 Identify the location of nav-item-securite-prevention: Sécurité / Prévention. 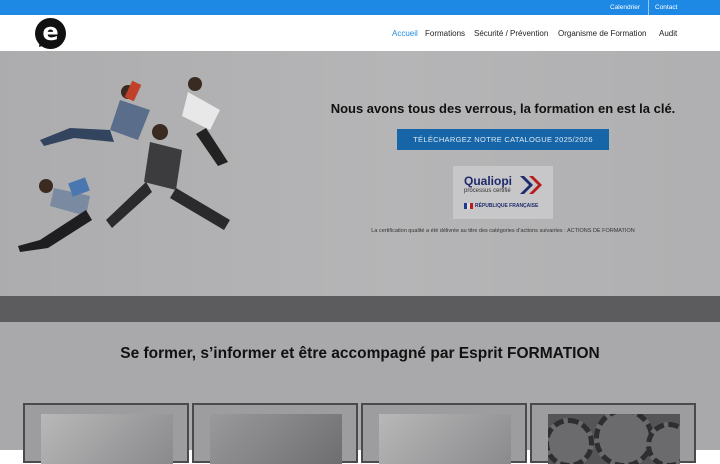
(511, 34).